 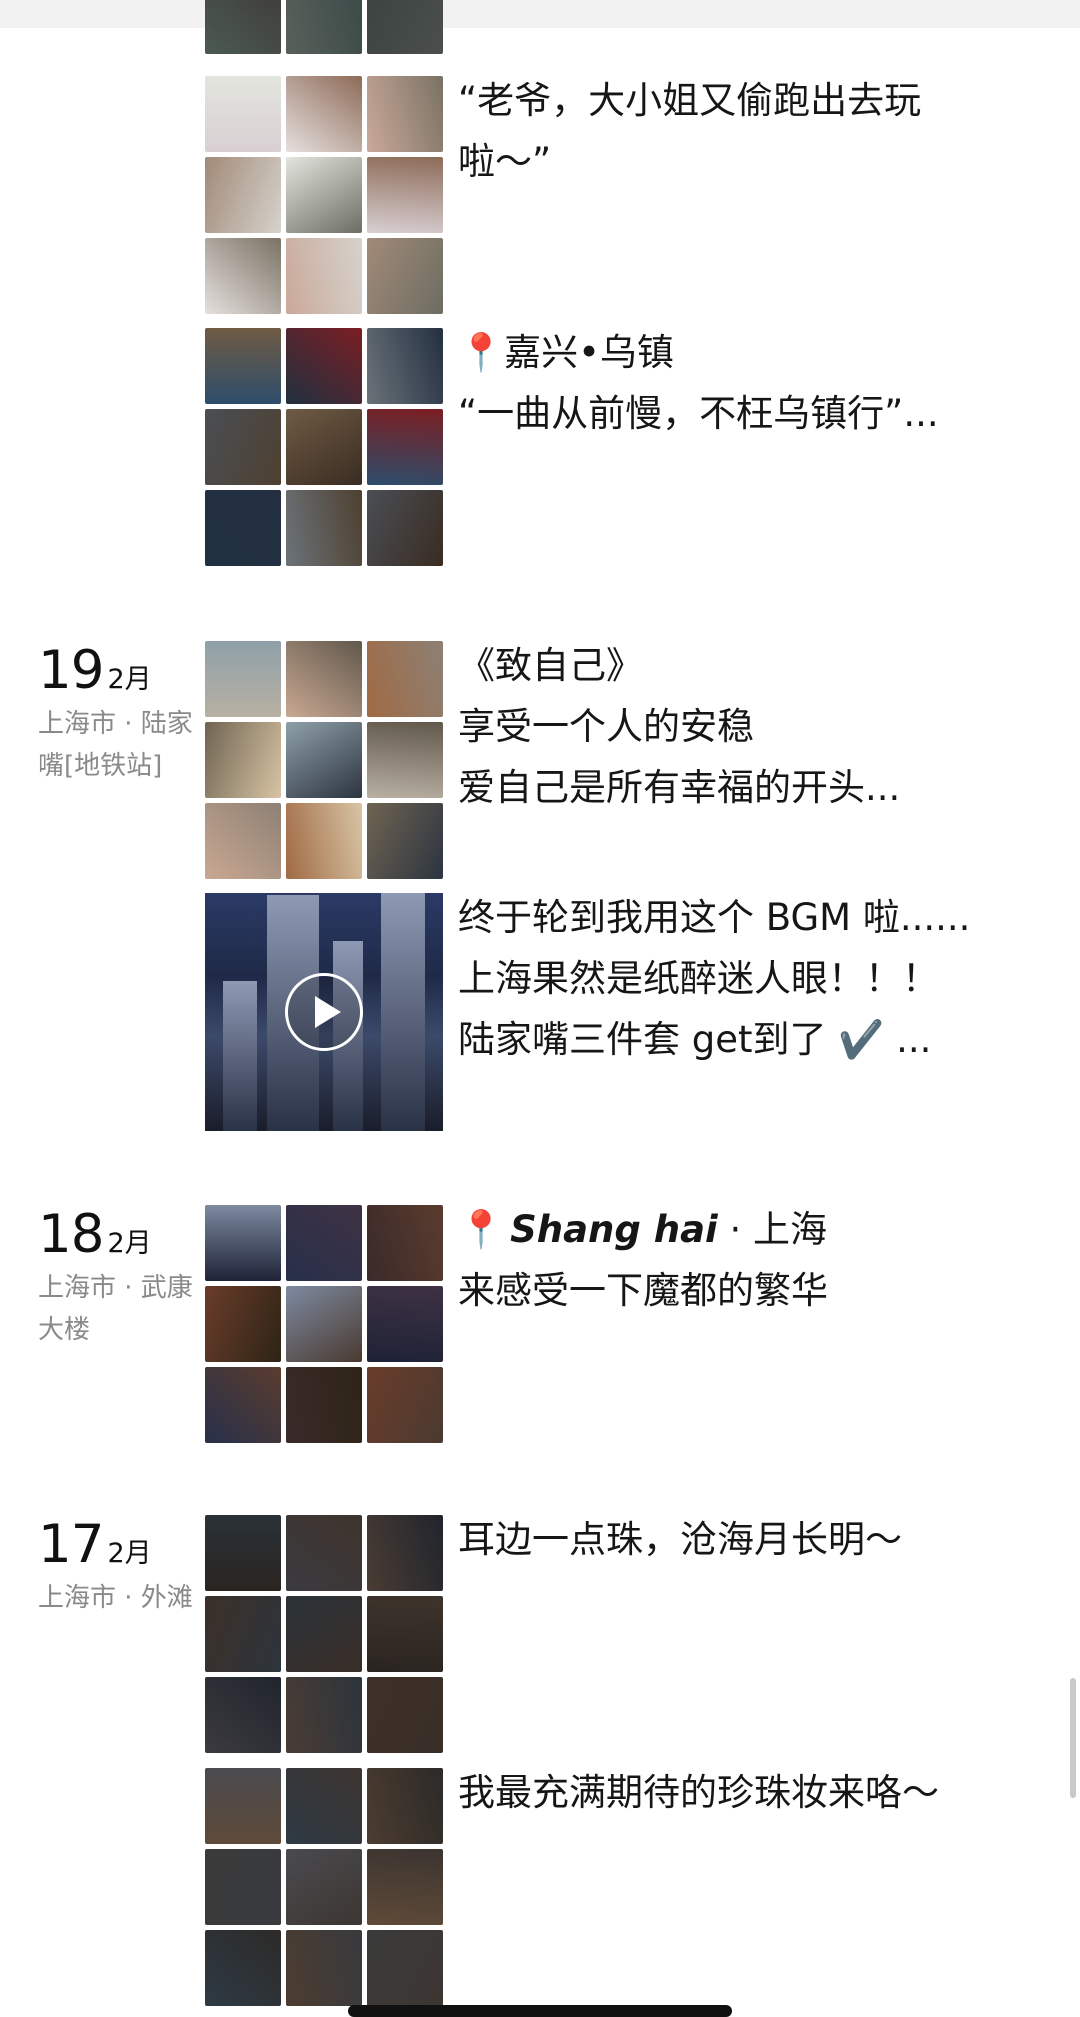 What do you see at coordinates (643, 1290) in the screenshot?
I see `caption-line: 来感受一下魔都的繁华` at bounding box center [643, 1290].